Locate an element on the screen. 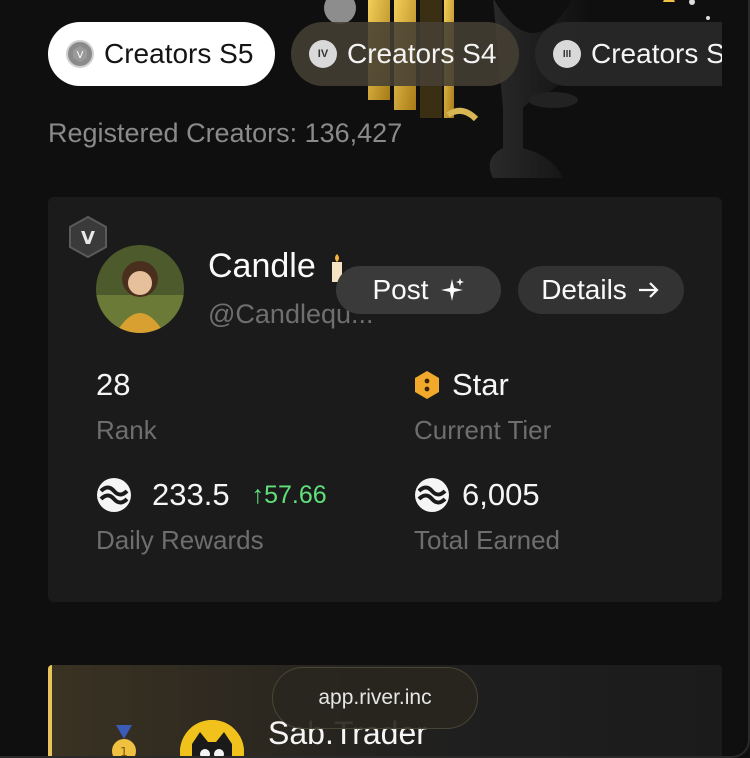  total-earned-stat: 6,005 Total Earned is located at coordinates (487, 515).